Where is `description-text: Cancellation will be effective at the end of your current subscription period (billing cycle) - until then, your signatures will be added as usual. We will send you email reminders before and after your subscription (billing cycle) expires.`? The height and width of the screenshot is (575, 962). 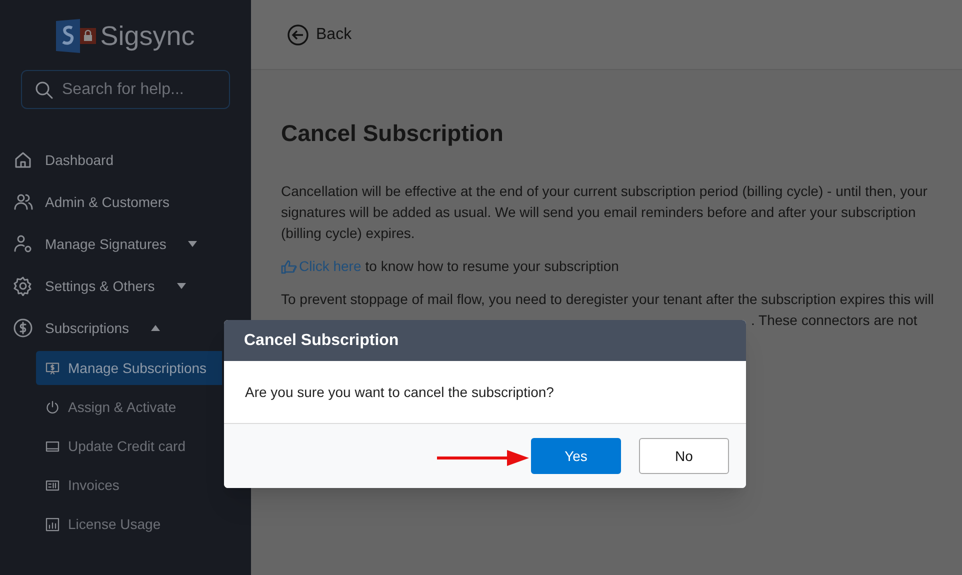 description-text: Cancellation will be effective at the end of your current subscription period (billing cycle) - until then, your signatures will be added as usual. We will send you email reminders before and after your subscription (billing cycle) expires. is located at coordinates (604, 212).